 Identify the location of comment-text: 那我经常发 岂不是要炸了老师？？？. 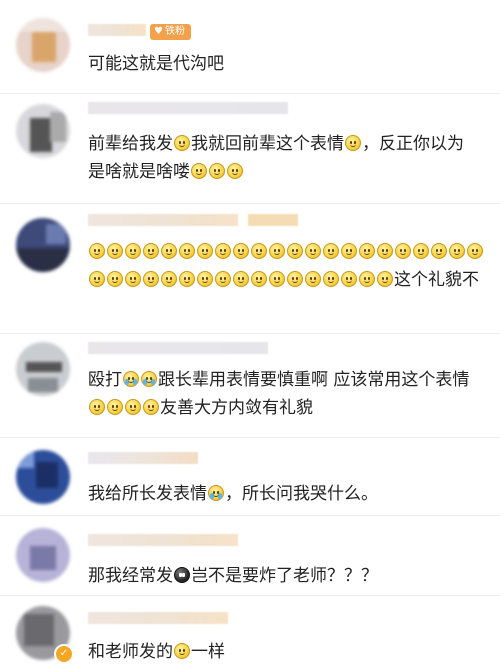
(233, 576).